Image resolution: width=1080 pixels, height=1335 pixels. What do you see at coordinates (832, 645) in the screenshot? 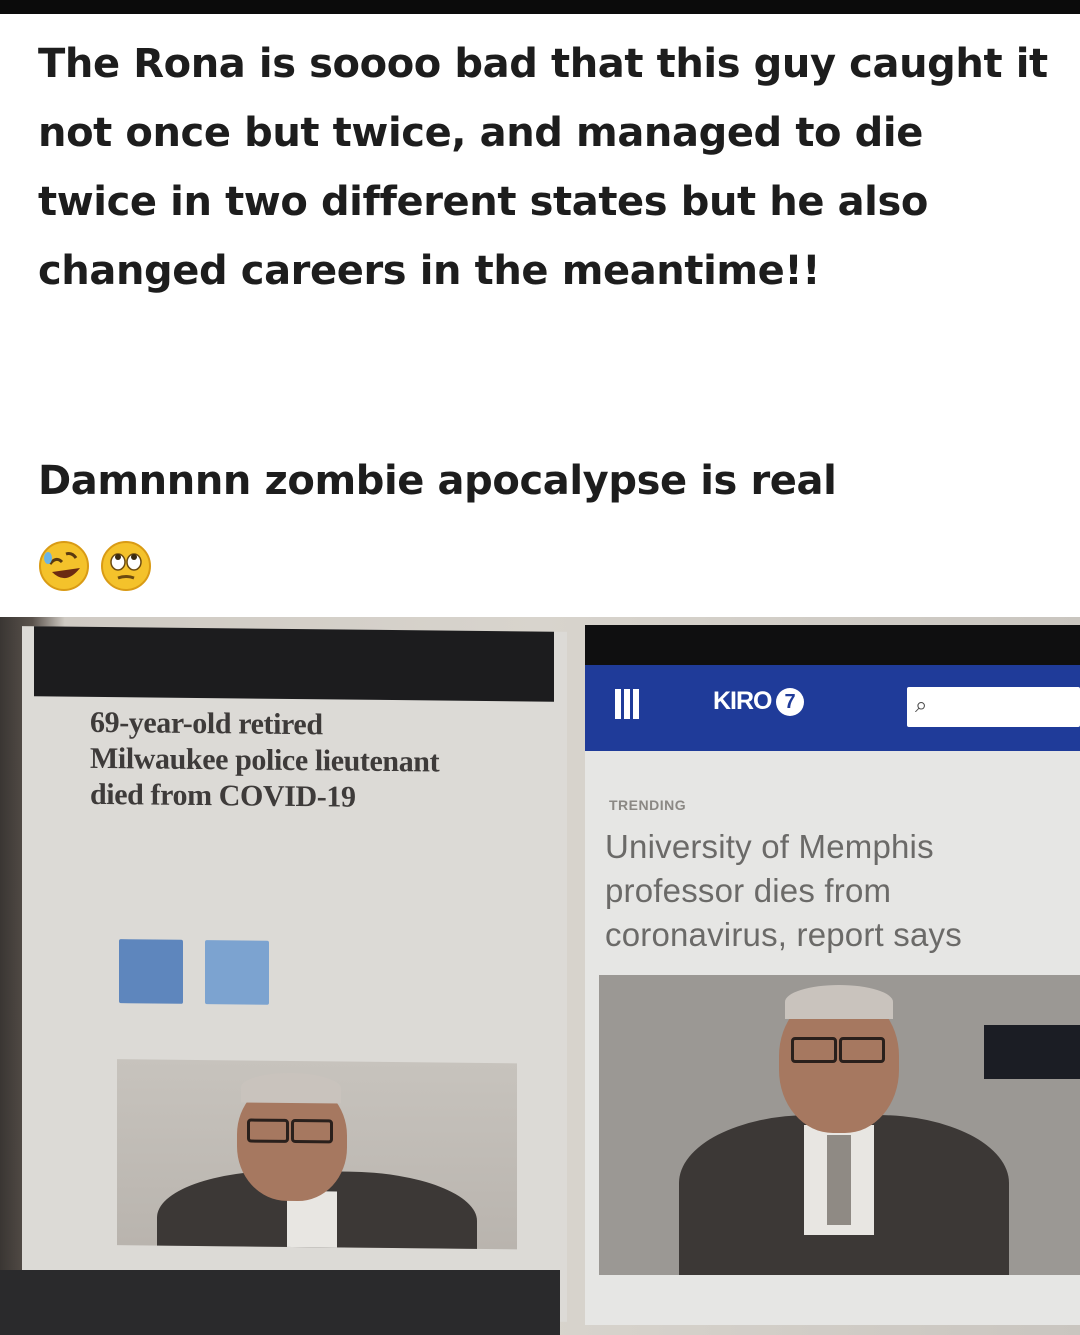
I see `right-status-bar` at bounding box center [832, 645].